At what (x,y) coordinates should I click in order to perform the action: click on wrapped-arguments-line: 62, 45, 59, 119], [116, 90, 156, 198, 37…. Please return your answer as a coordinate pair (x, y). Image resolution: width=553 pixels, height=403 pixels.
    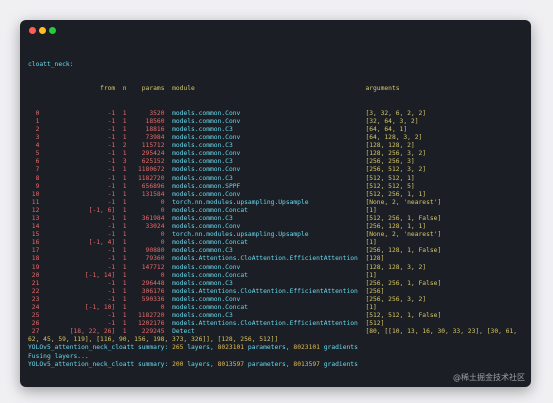
    Looking at the image, I should click on (153, 340).